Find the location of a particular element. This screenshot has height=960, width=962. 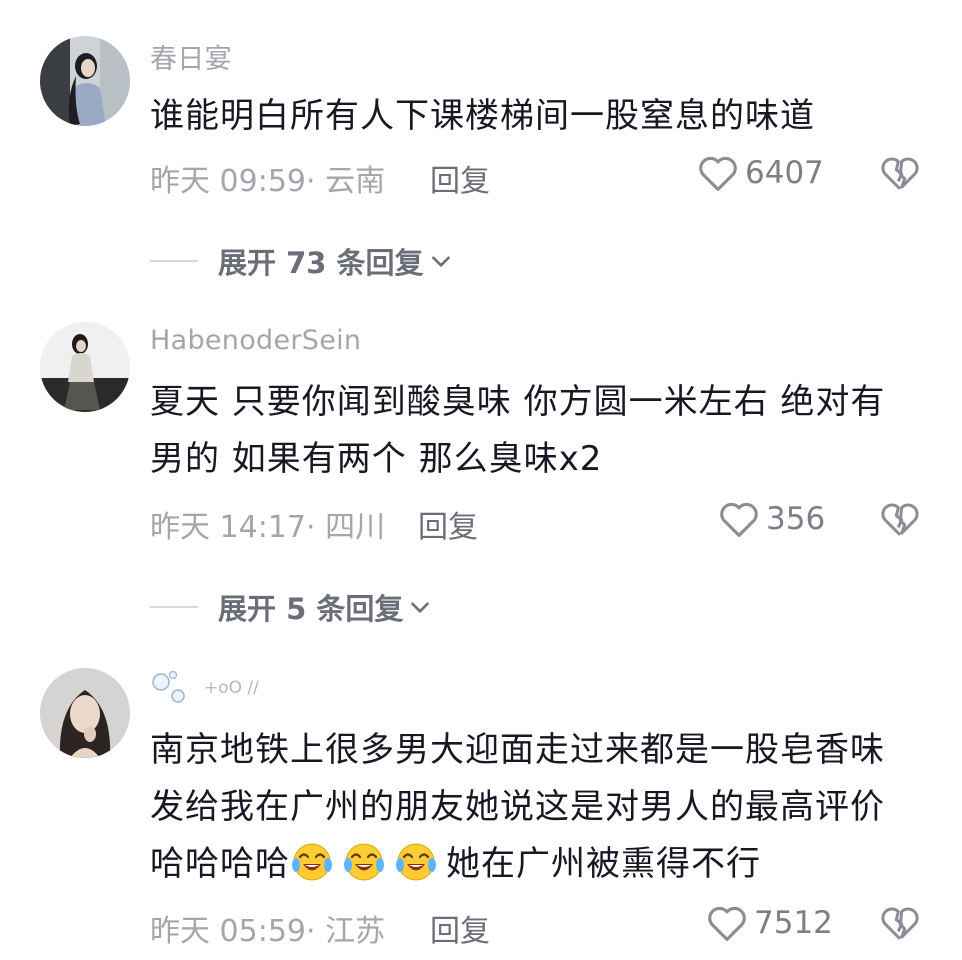

expand-replies-button: 展开 73 条回复 is located at coordinates (302, 261).